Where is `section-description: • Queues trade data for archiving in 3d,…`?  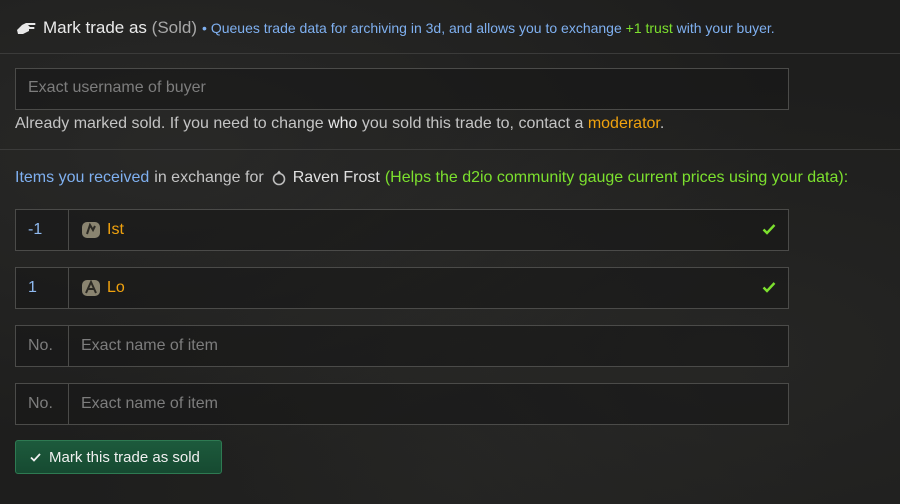
section-description: • Queues trade data for archiving in 3d,… is located at coordinates (488, 28).